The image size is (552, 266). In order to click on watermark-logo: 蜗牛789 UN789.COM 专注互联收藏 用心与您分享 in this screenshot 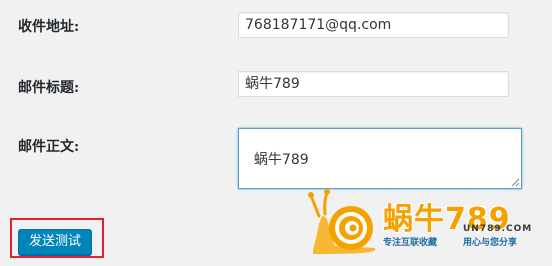, I will do `click(425, 224)`.